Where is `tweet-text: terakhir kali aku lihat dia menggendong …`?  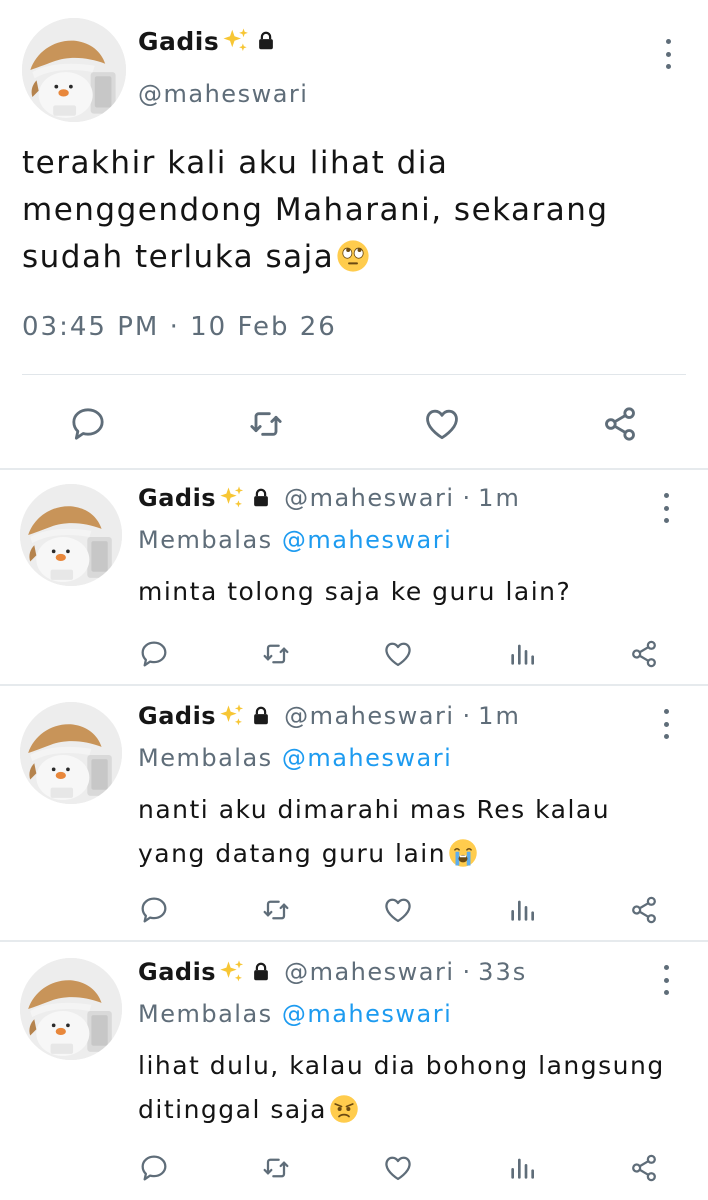 tweet-text: terakhir kali aku lihat dia menggendong … is located at coordinates (352, 210).